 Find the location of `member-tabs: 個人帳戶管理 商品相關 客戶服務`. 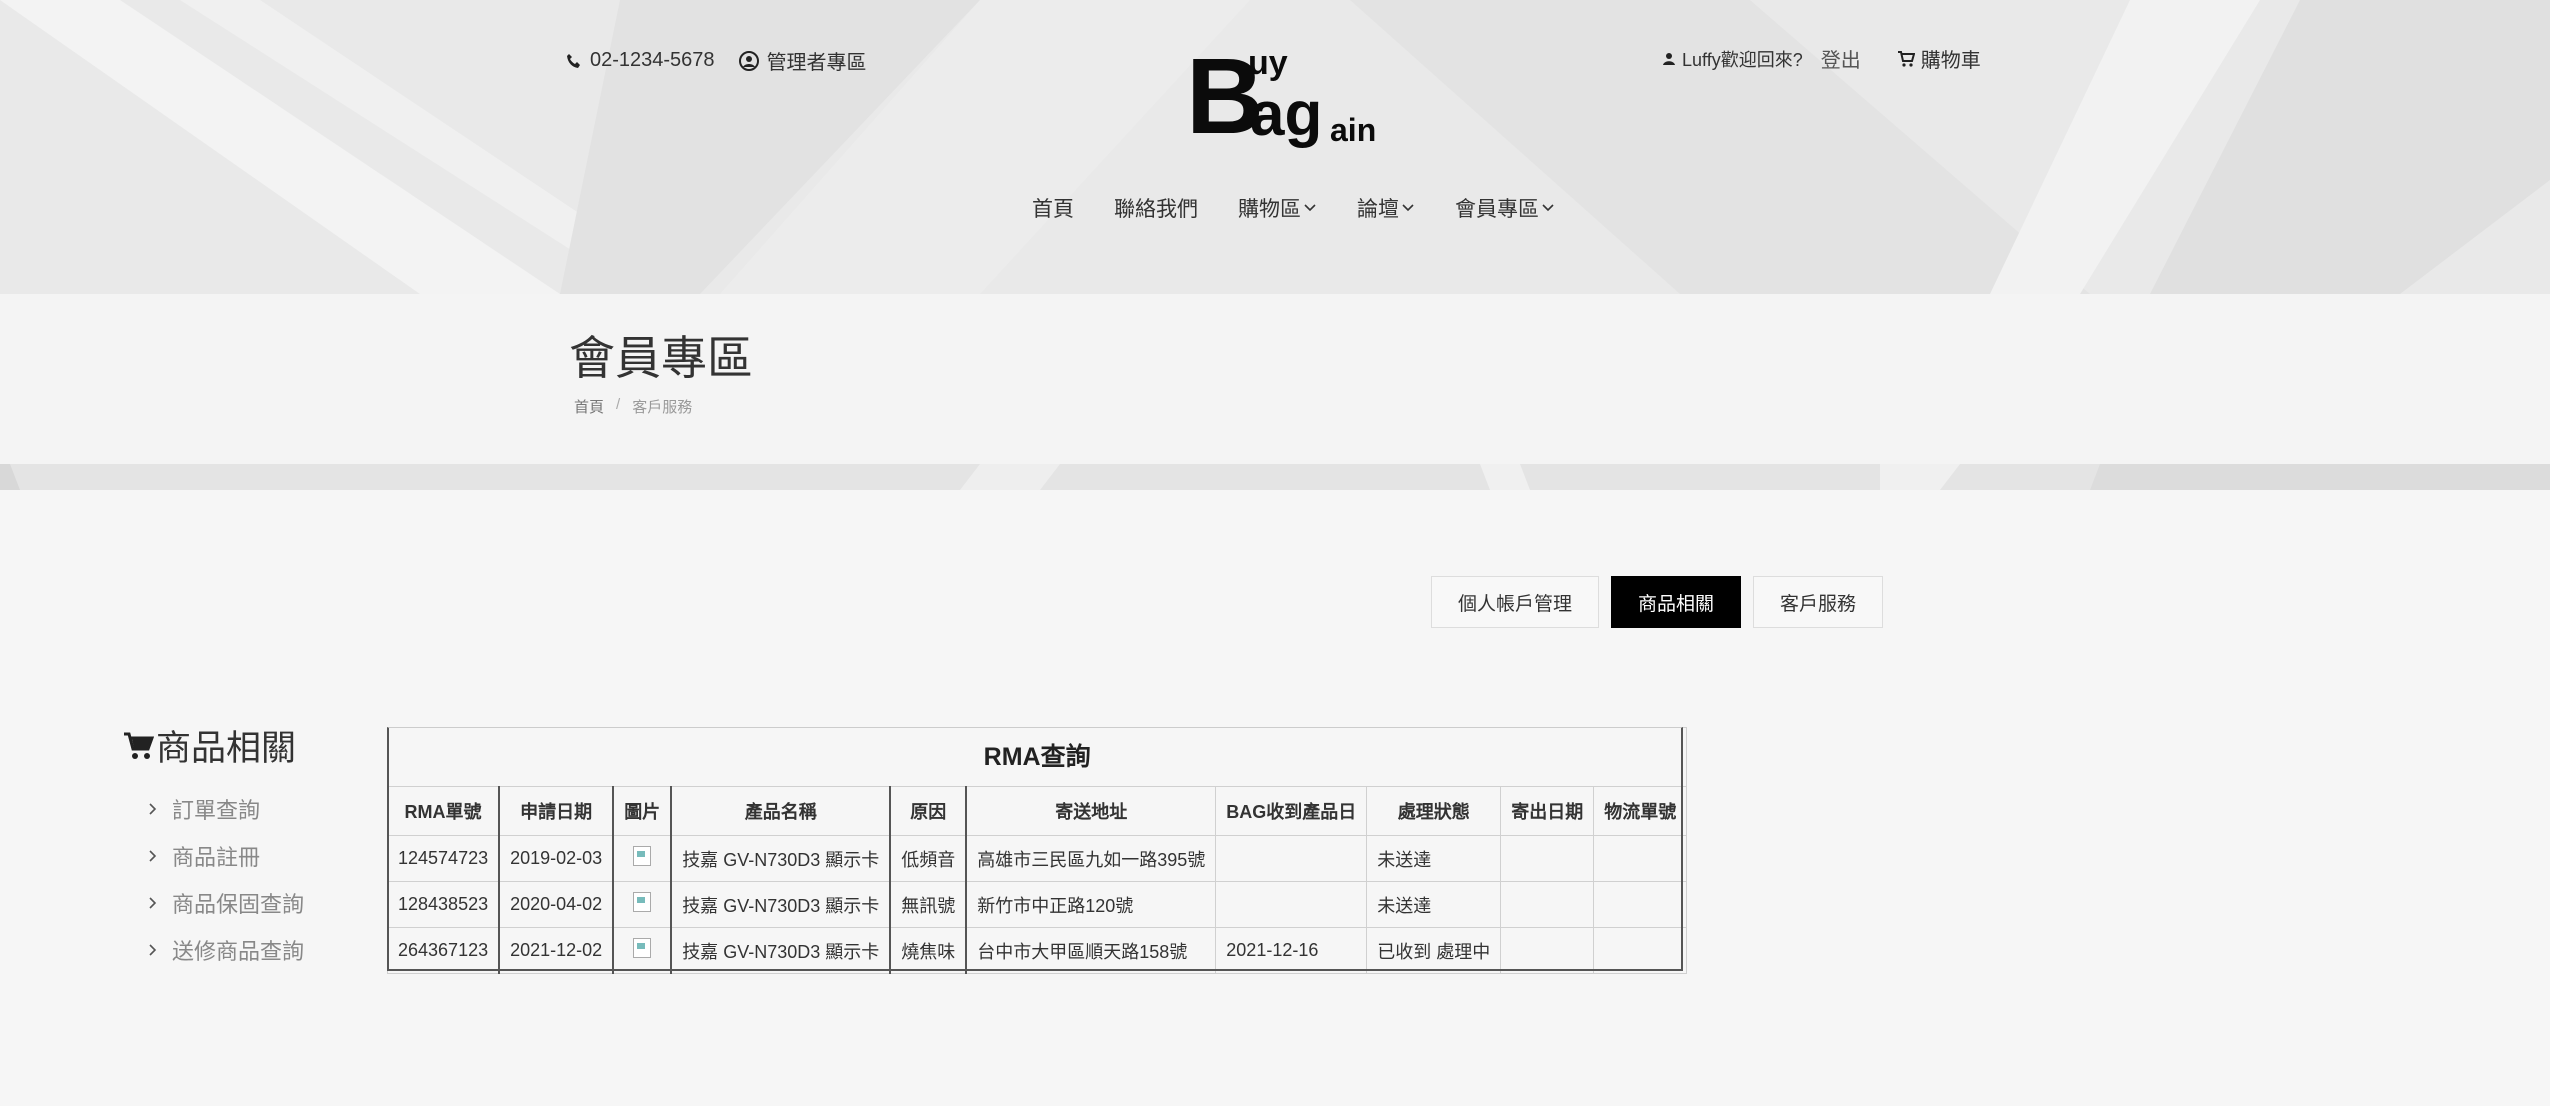

member-tabs: 個人帳戶管理 商品相關 客戶服務 is located at coordinates (1663, 602).